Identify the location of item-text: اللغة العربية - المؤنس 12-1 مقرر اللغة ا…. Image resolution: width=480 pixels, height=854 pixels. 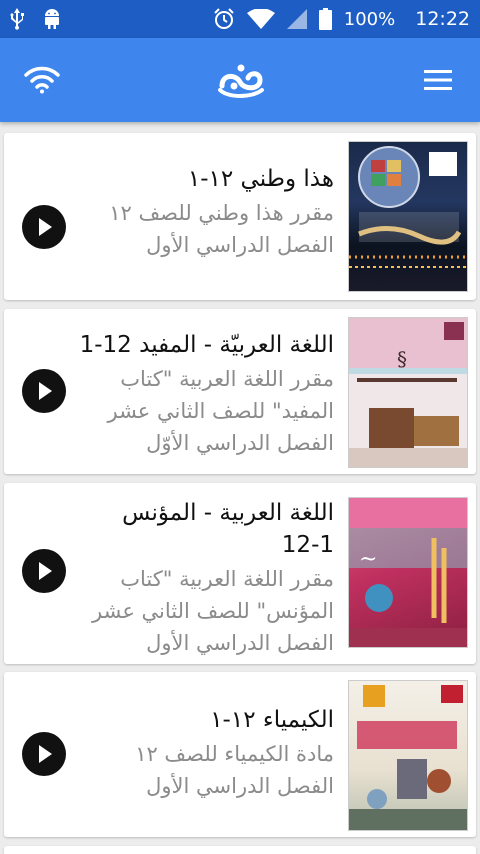
(199, 578).